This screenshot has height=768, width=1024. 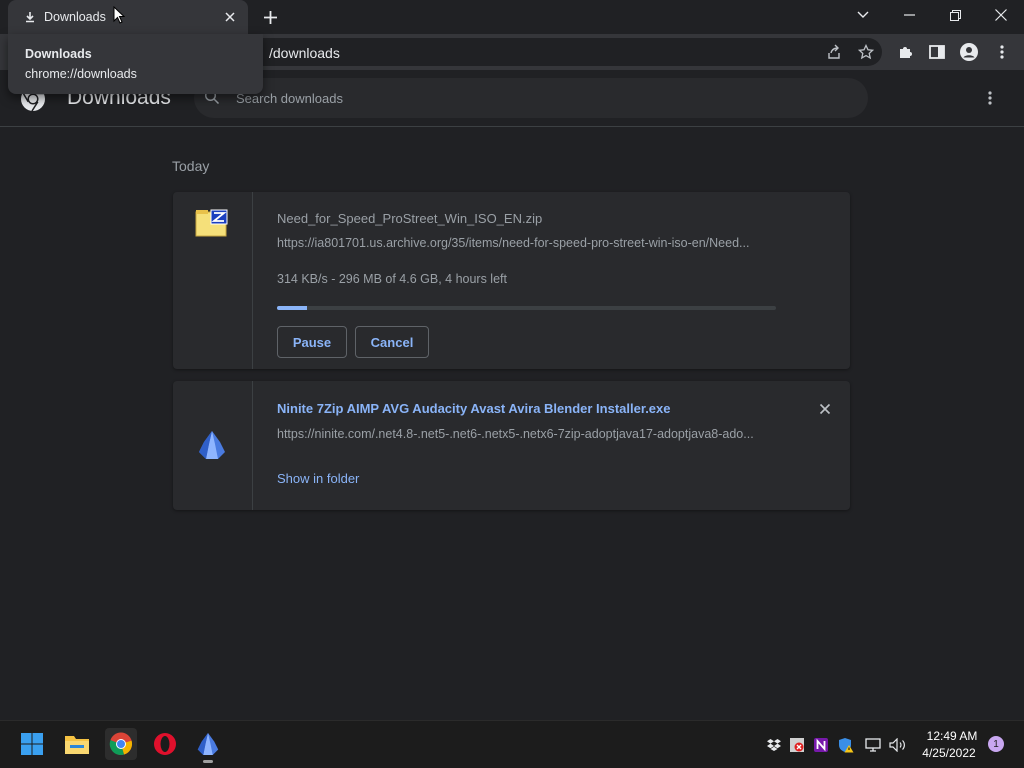 What do you see at coordinates (208, 761) in the screenshot?
I see `running-indicator` at bounding box center [208, 761].